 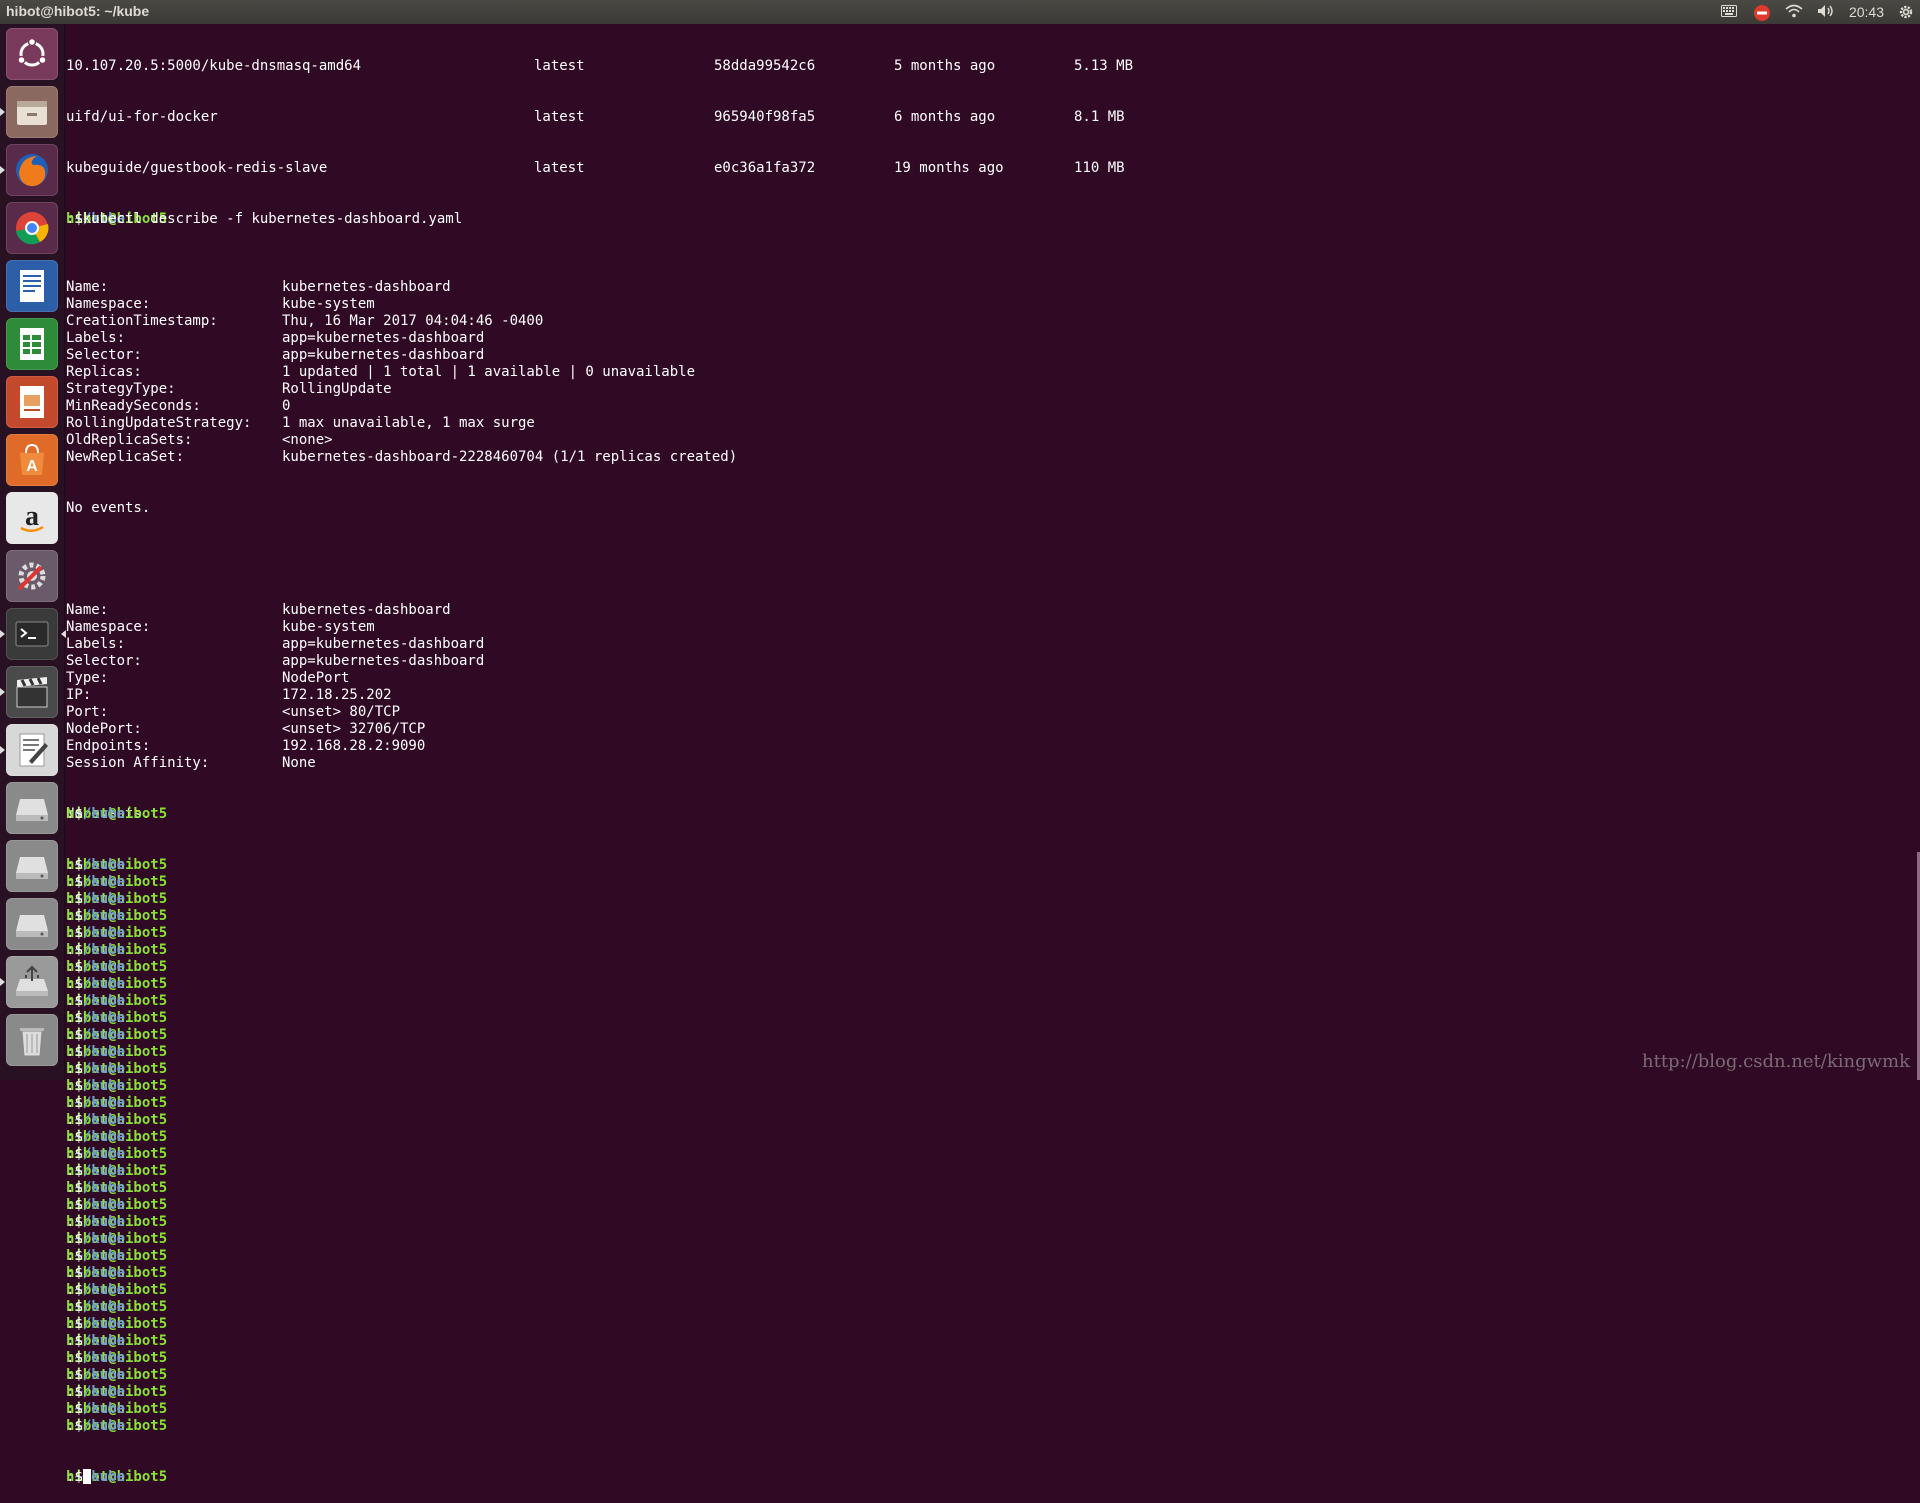 What do you see at coordinates (413, 321) in the screenshot?
I see `field-value: Thu, 16 Mar 2017 04:04:46 -0400` at bounding box center [413, 321].